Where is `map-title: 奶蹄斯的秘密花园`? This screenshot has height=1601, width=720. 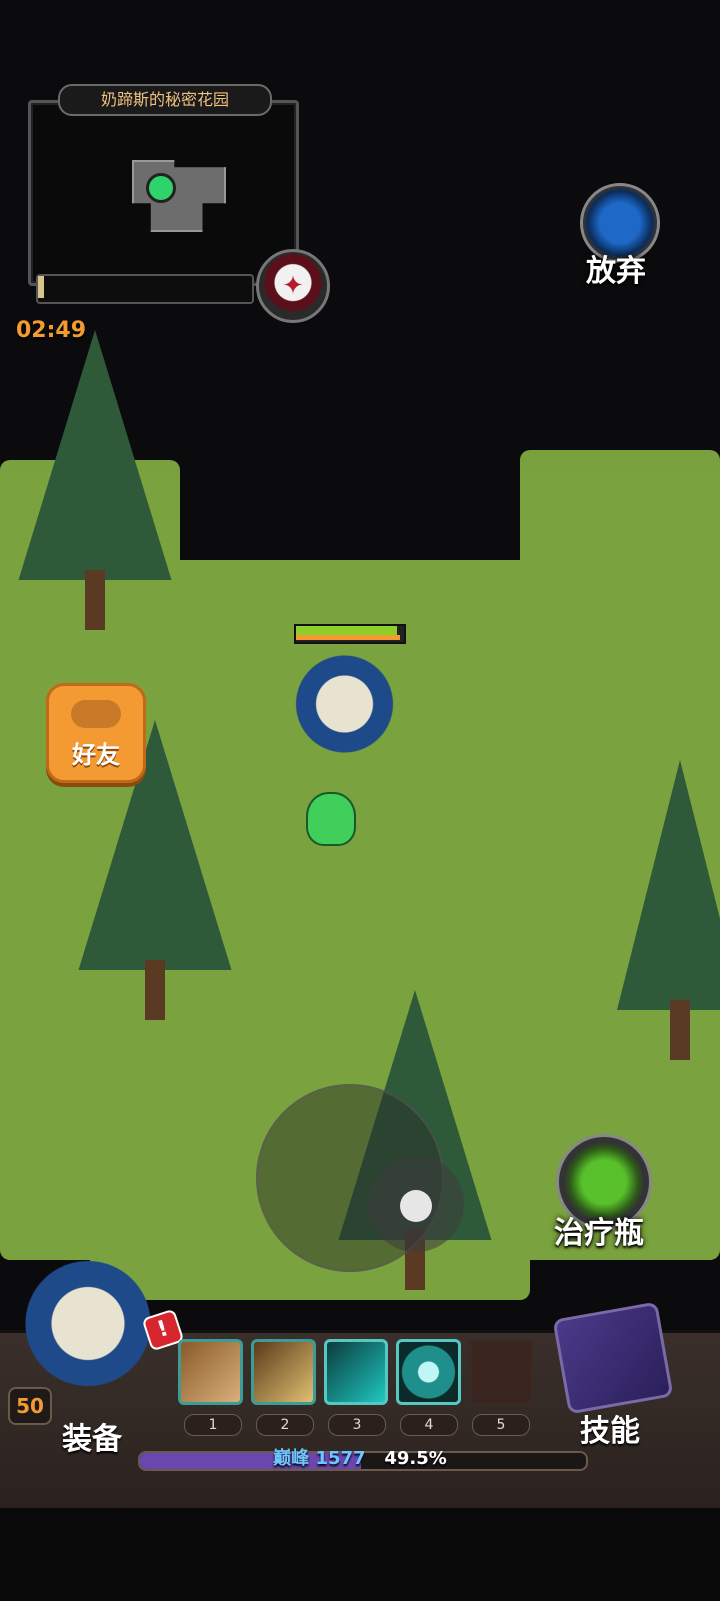 map-title: 奶蹄斯的秘密花园 is located at coordinates (165, 100).